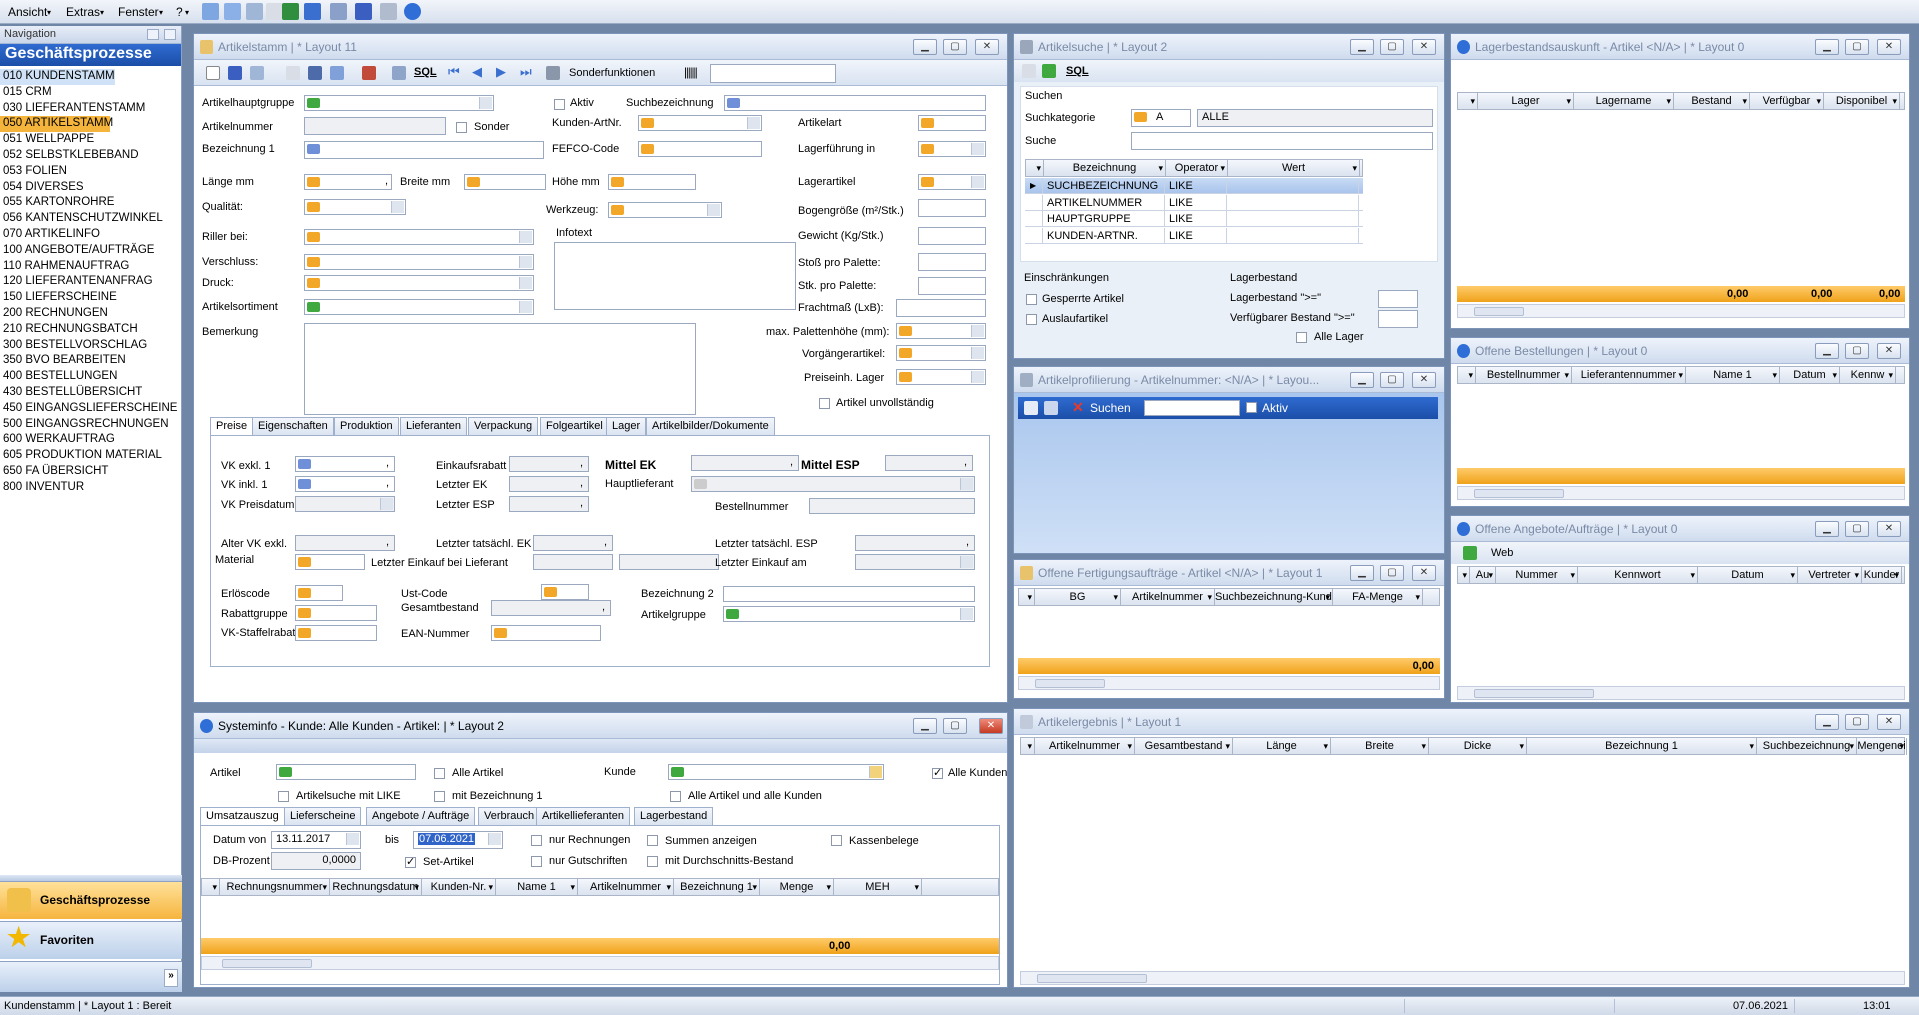 The image size is (1919, 1015). What do you see at coordinates (458, 840) in the screenshot?
I see `datum-bis-input: 07.06.2021` at bounding box center [458, 840].